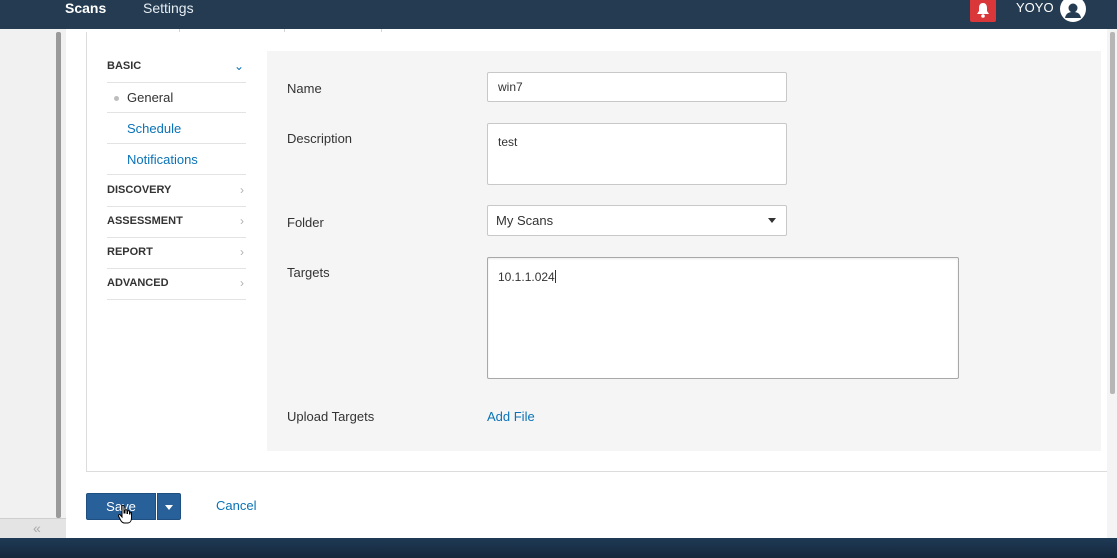 The image size is (1117, 558). I want to click on user-avatar-button, so click(1073, 11).